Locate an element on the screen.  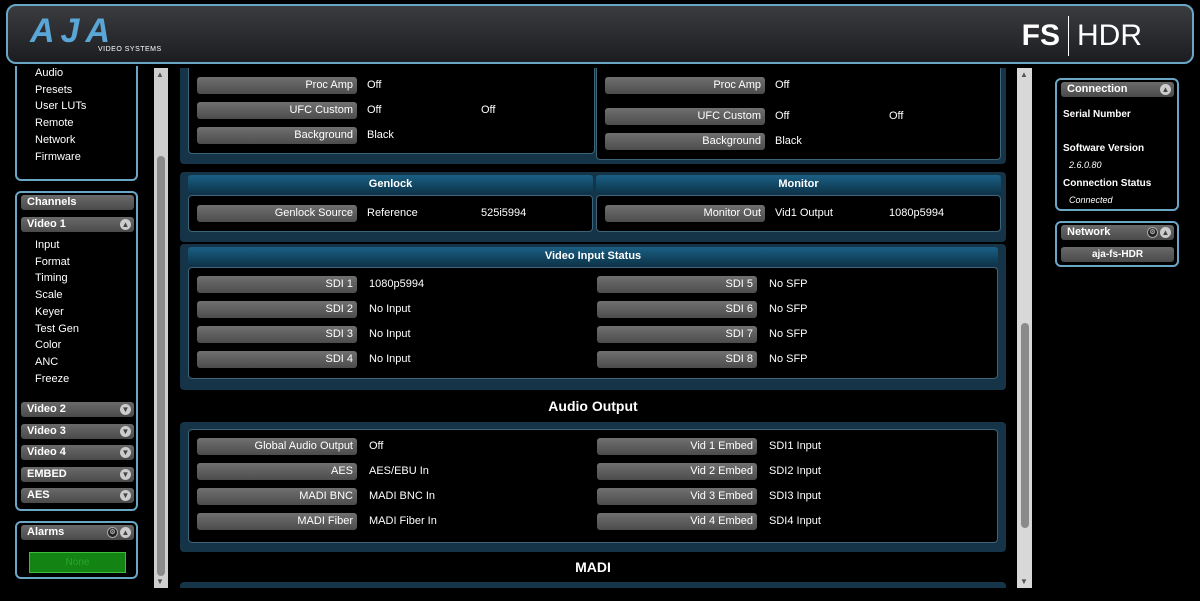
audio-vid-3-embed-button: Vid 3 Embed is located at coordinates (677, 496).